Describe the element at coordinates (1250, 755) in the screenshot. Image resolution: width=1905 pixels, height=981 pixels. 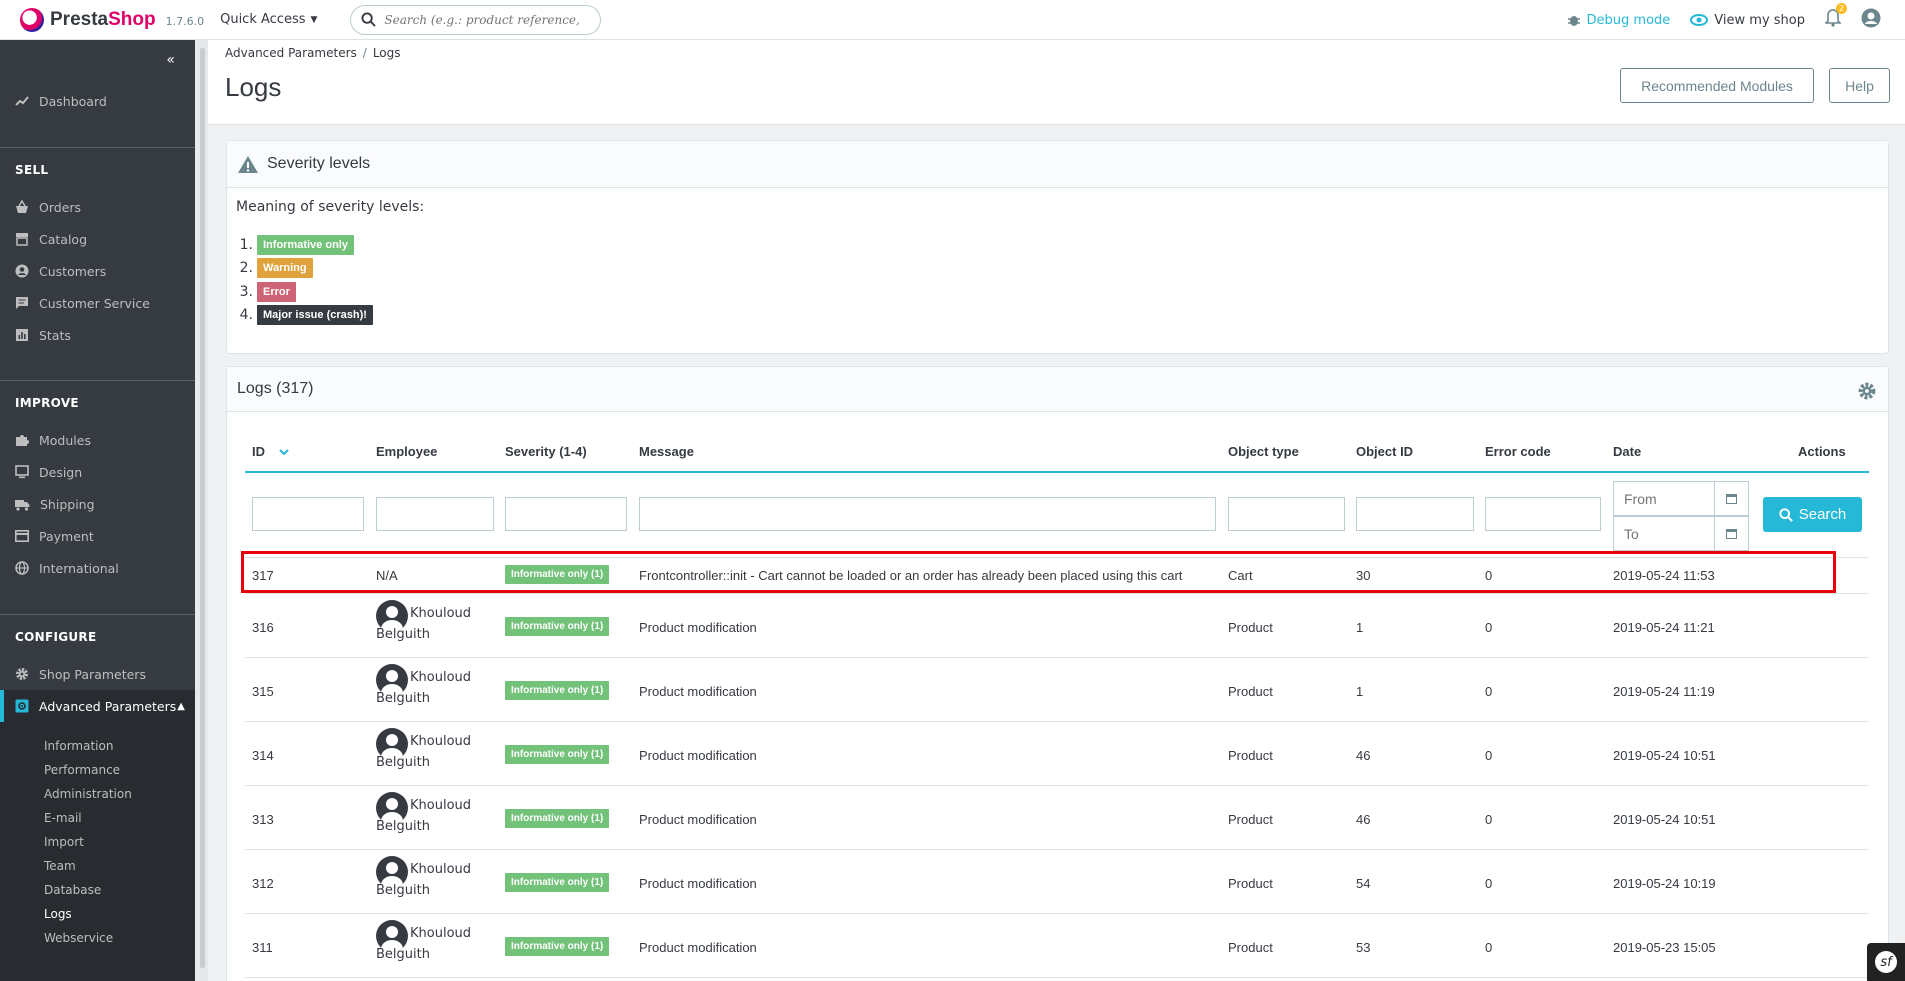
I see `cell-object-type: Product` at that location.